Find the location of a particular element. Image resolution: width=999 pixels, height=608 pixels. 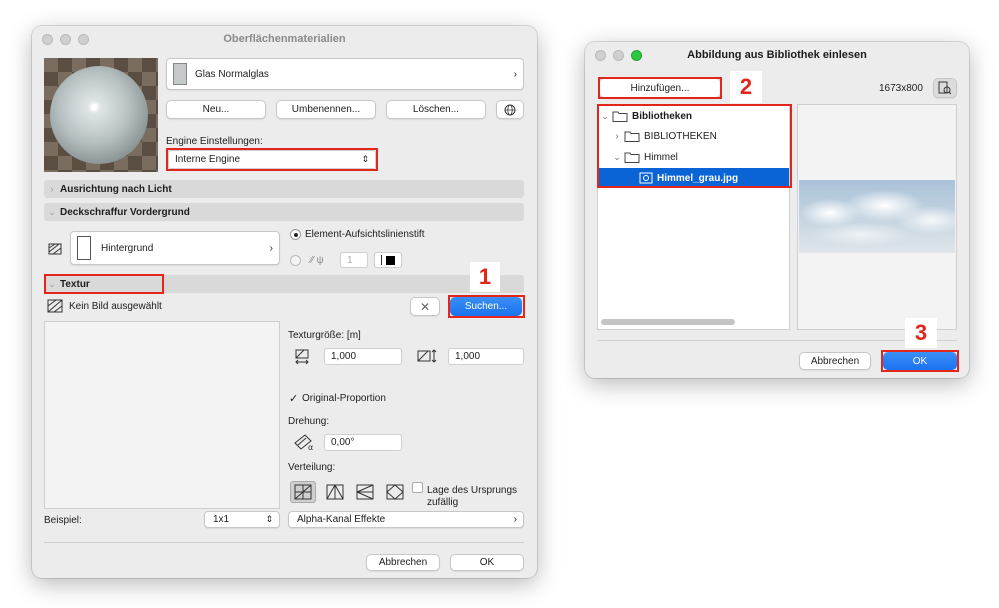

random-origin-checkbox is located at coordinates (417, 487).